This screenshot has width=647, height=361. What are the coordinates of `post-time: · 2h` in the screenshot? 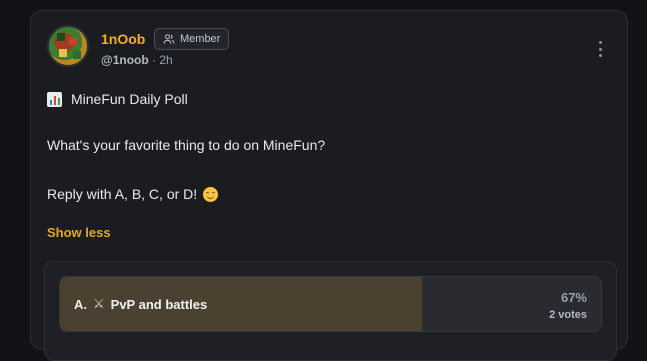 It's located at (162, 60).